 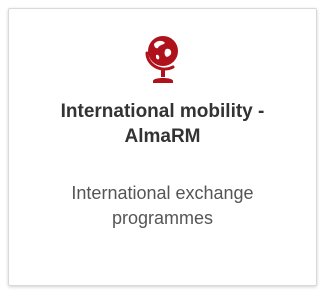 I want to click on tile-title: International mobility - AlmaRM, so click(x=162, y=124).